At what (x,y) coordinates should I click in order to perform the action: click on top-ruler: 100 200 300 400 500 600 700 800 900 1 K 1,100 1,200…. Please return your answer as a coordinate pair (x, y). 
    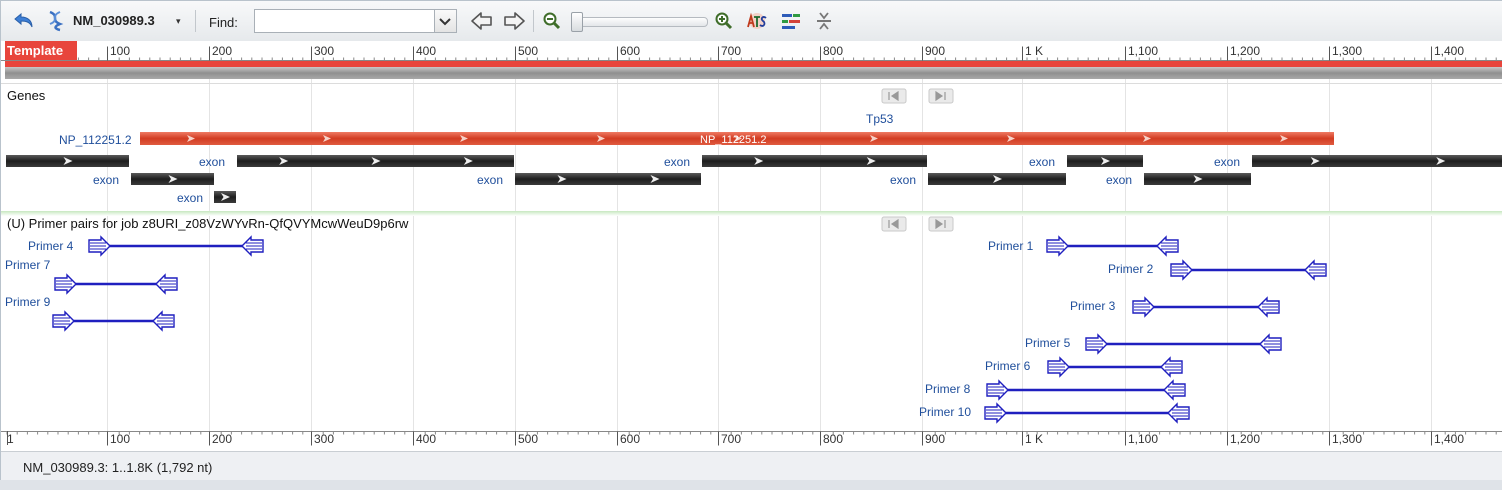
    Looking at the image, I should click on (751, 51).